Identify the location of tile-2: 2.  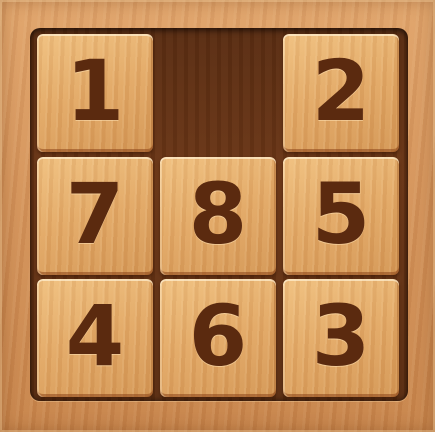
(341, 93).